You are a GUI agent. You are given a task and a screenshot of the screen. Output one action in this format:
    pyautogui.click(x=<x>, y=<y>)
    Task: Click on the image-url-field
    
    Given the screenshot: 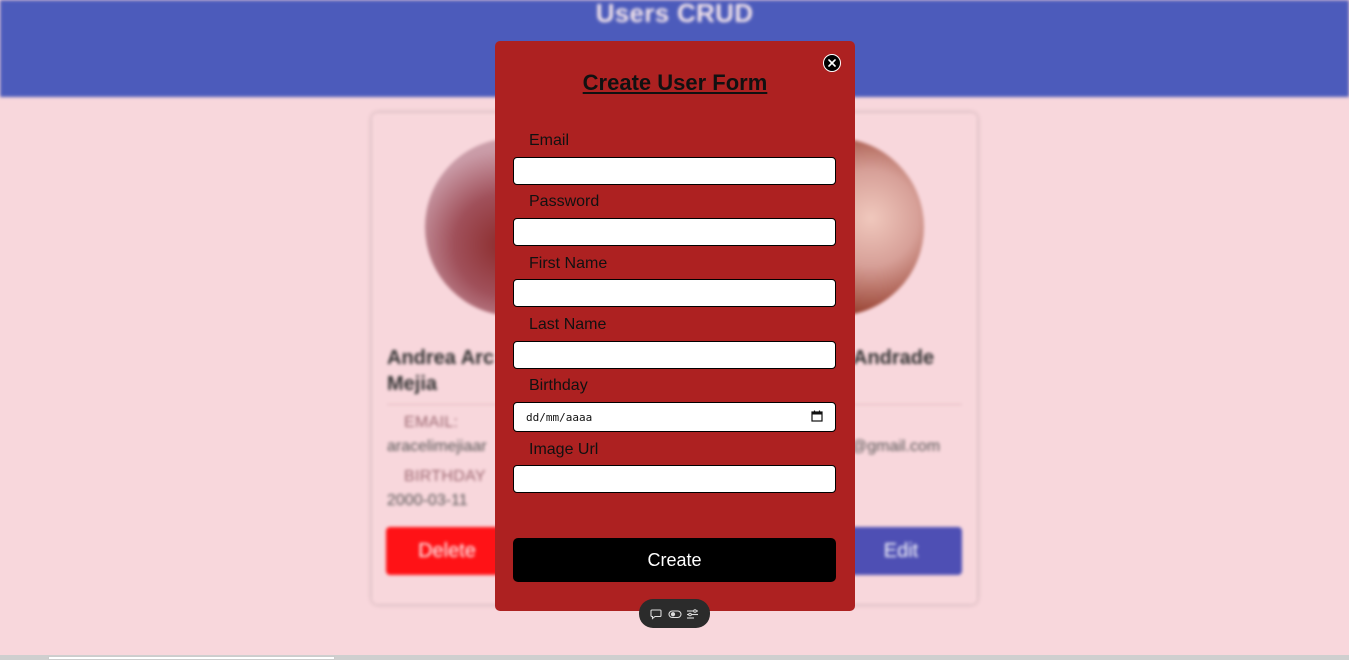 What is the action you would take?
    pyautogui.click(x=674, y=479)
    